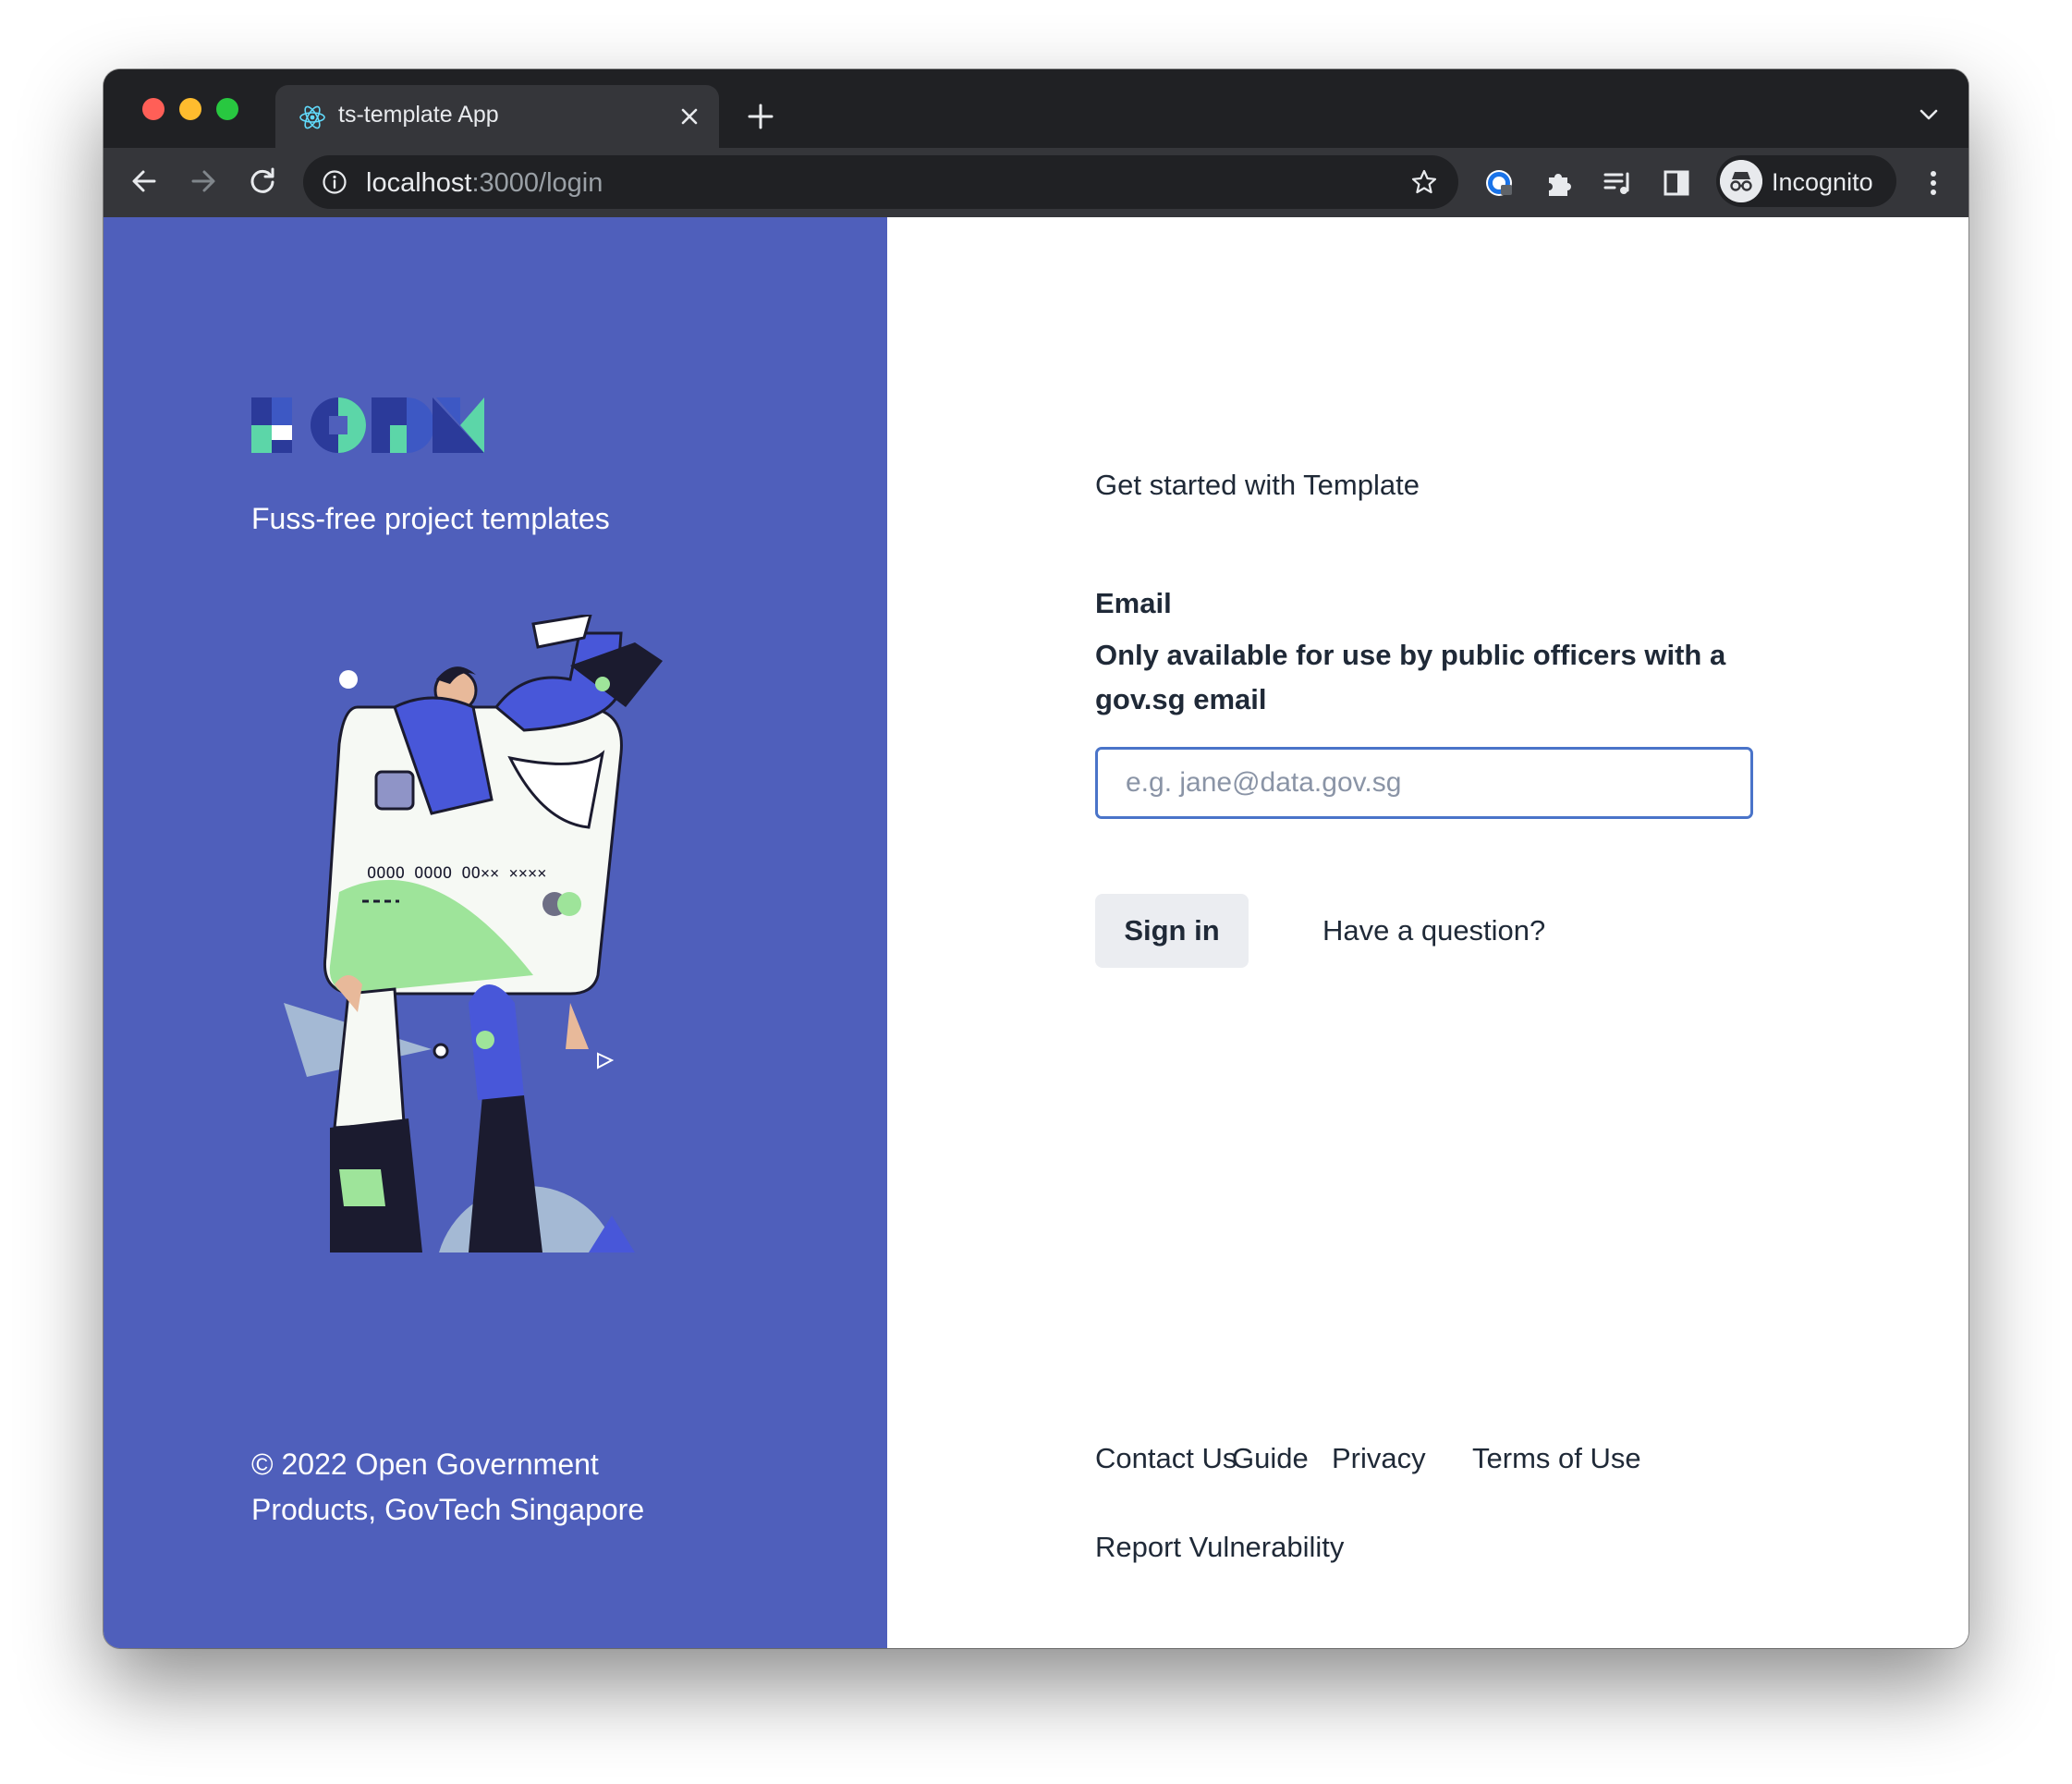 The width and height of the screenshot is (2072, 1784). What do you see at coordinates (262, 182) in the screenshot?
I see `reload-icon` at bounding box center [262, 182].